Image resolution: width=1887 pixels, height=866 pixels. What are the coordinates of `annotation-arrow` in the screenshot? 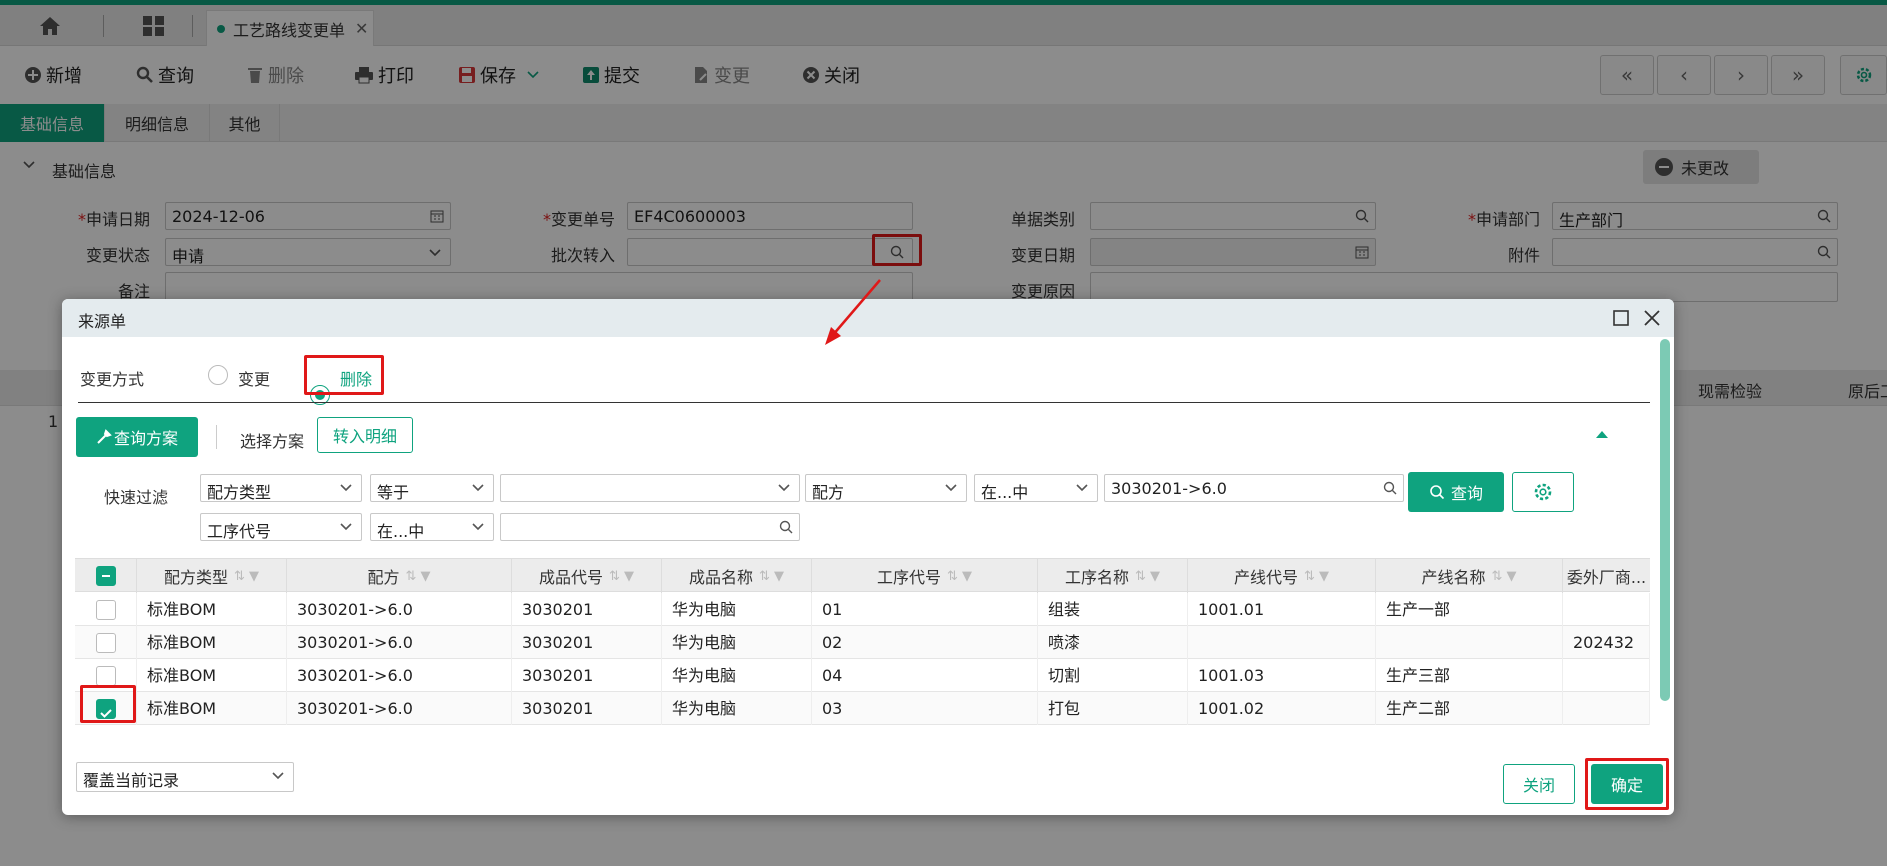 It's located at (853, 312).